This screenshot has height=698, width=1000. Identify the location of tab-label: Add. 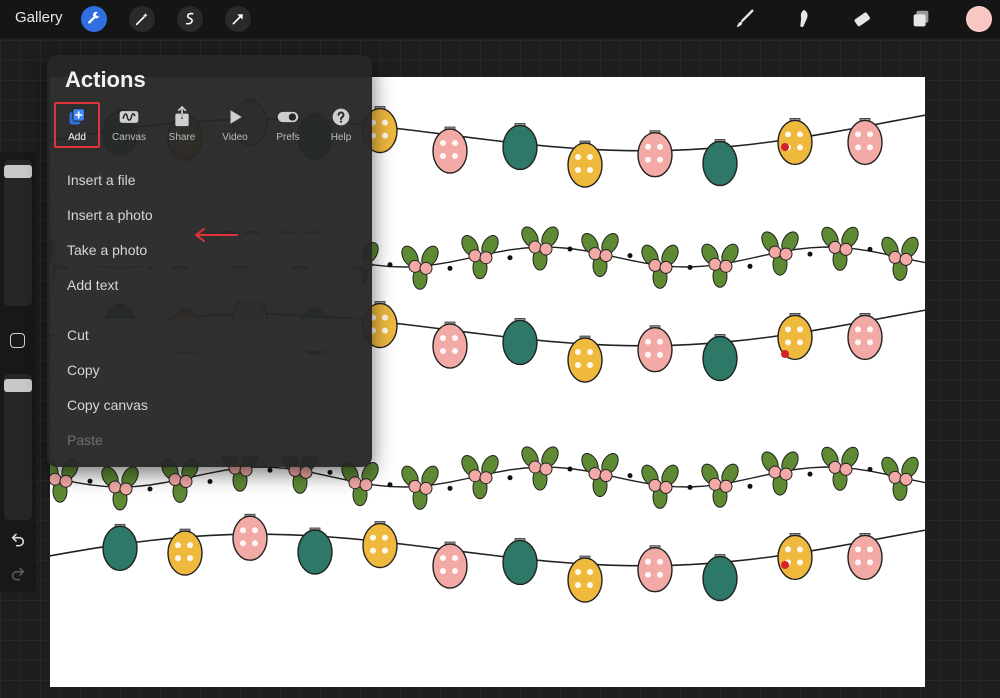
(77, 137).